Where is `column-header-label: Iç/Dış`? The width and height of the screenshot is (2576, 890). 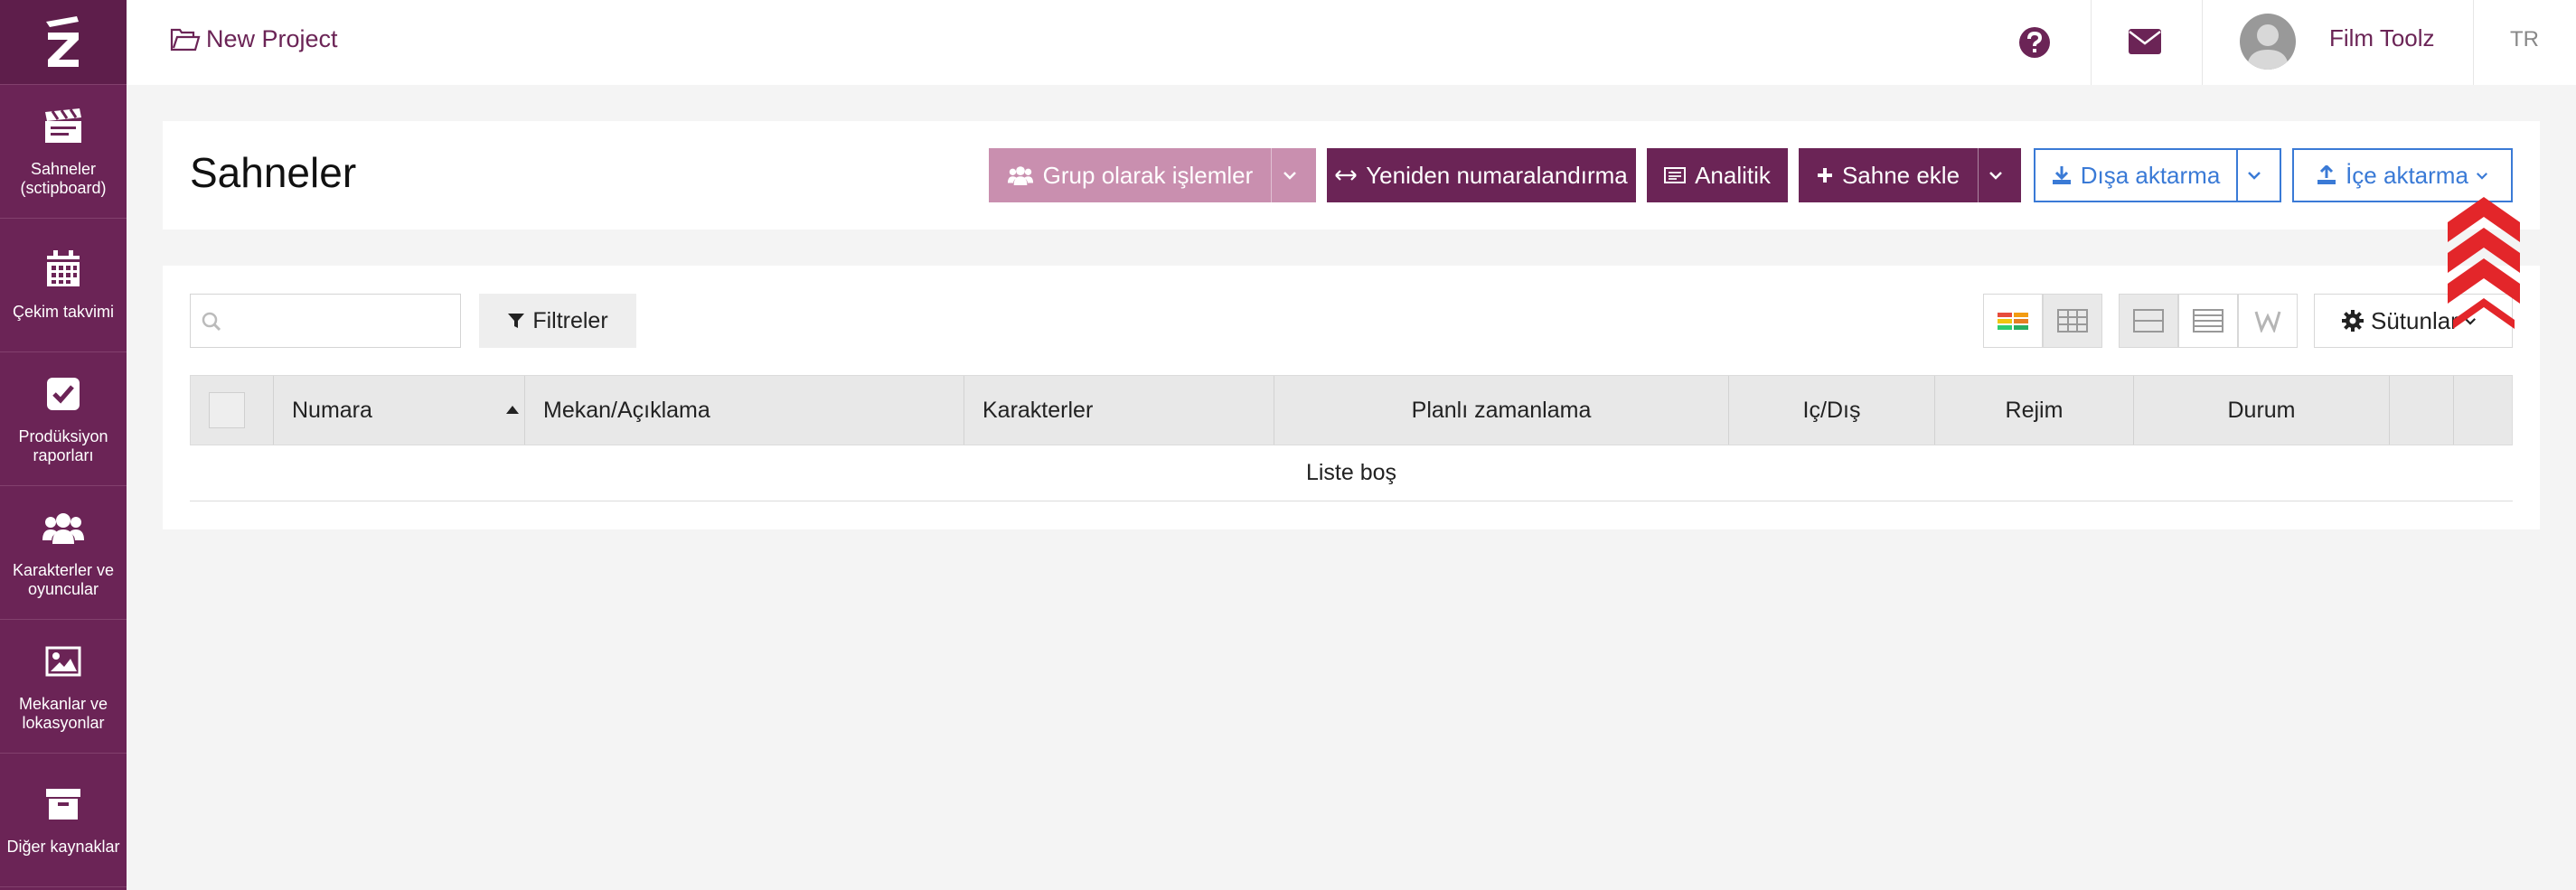
column-header-label: Iç/Dış is located at coordinates (1831, 410).